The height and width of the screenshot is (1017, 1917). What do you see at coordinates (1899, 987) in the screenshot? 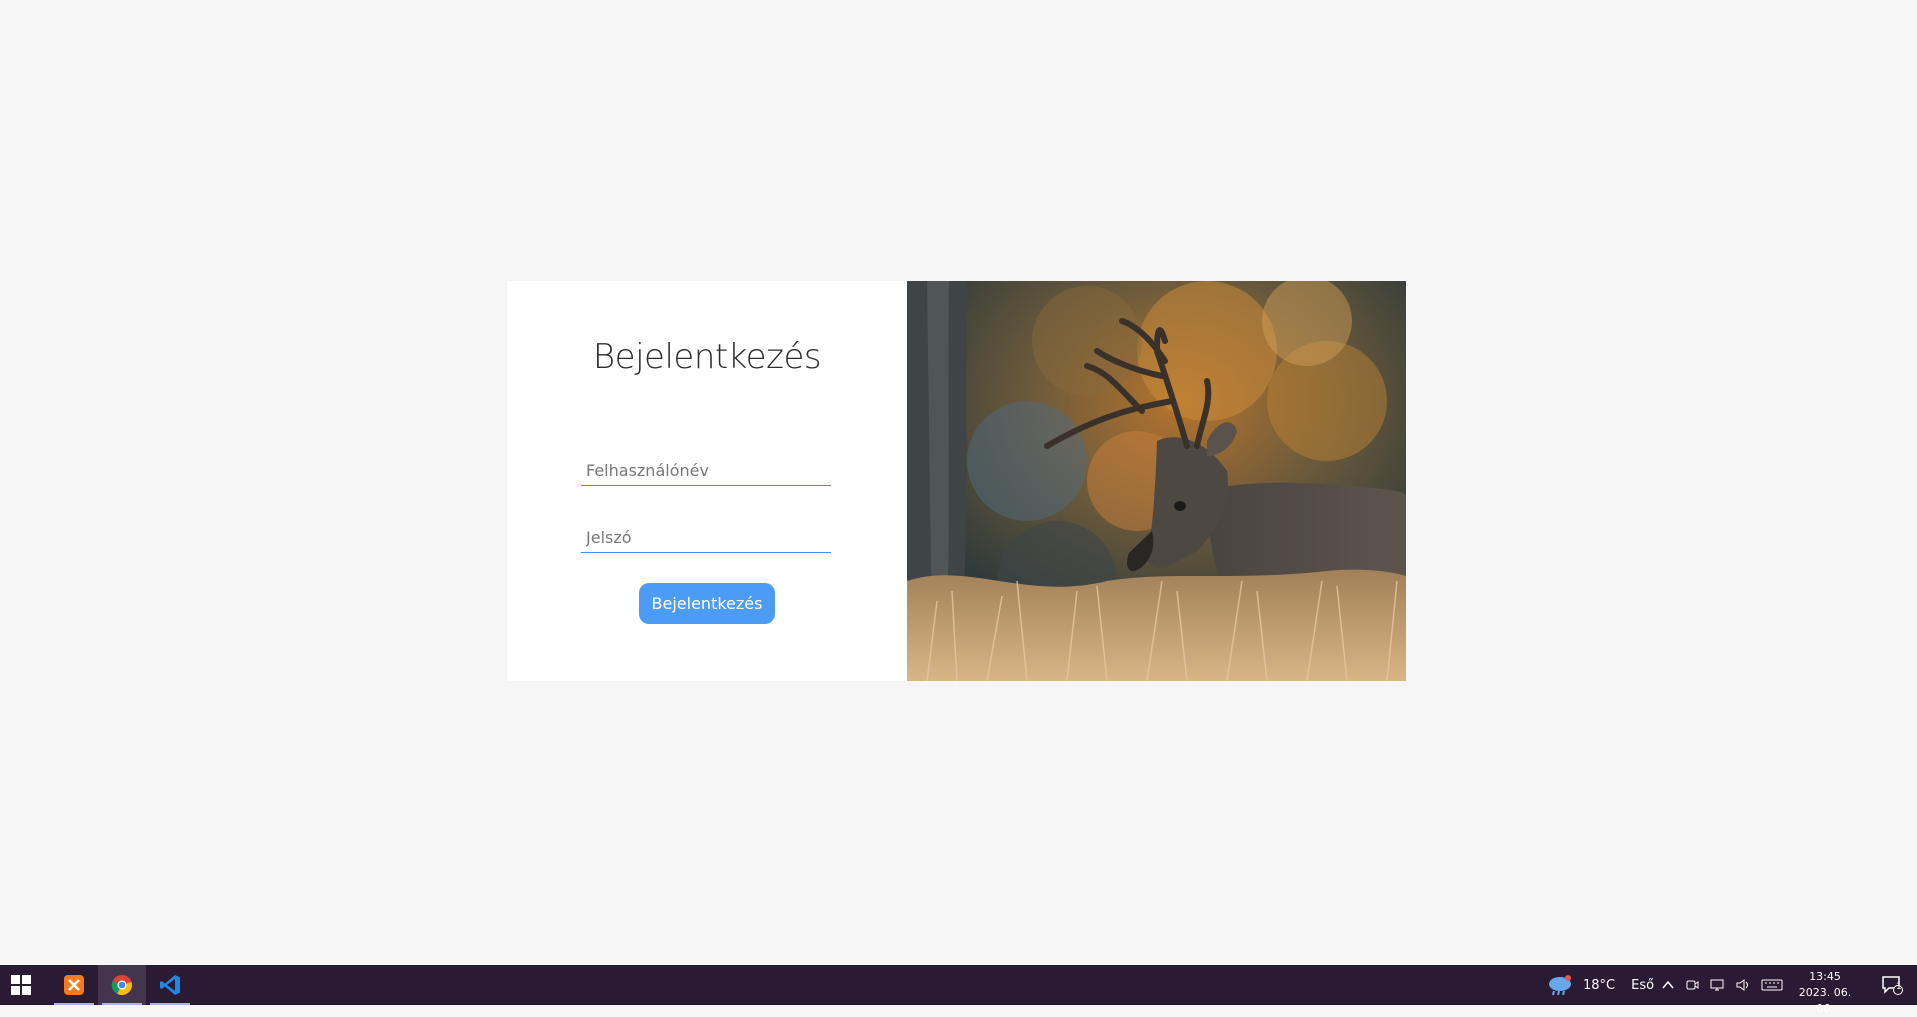
I see `notification-count: 1` at bounding box center [1899, 987].